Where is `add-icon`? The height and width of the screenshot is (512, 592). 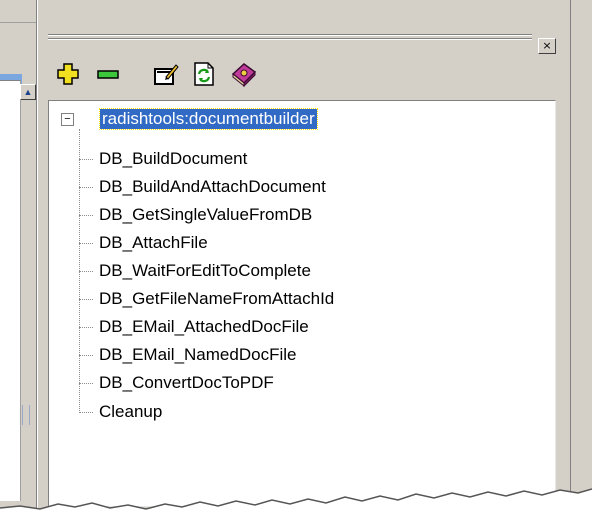
add-icon is located at coordinates (68, 74).